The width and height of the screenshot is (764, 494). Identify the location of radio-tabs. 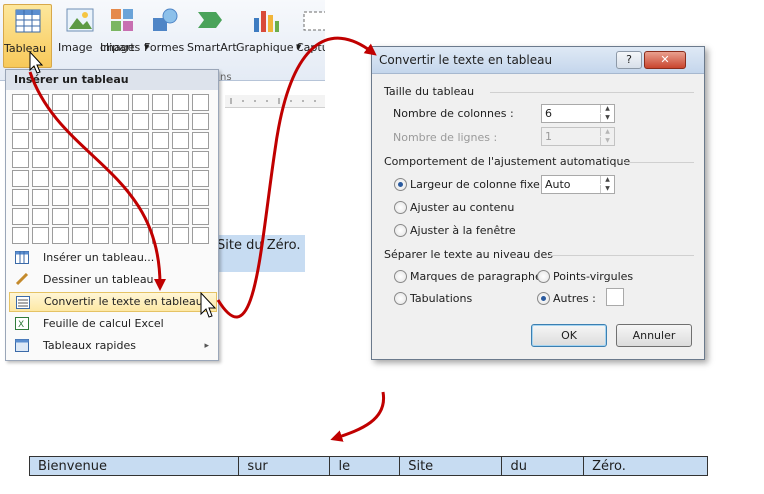
(400, 298).